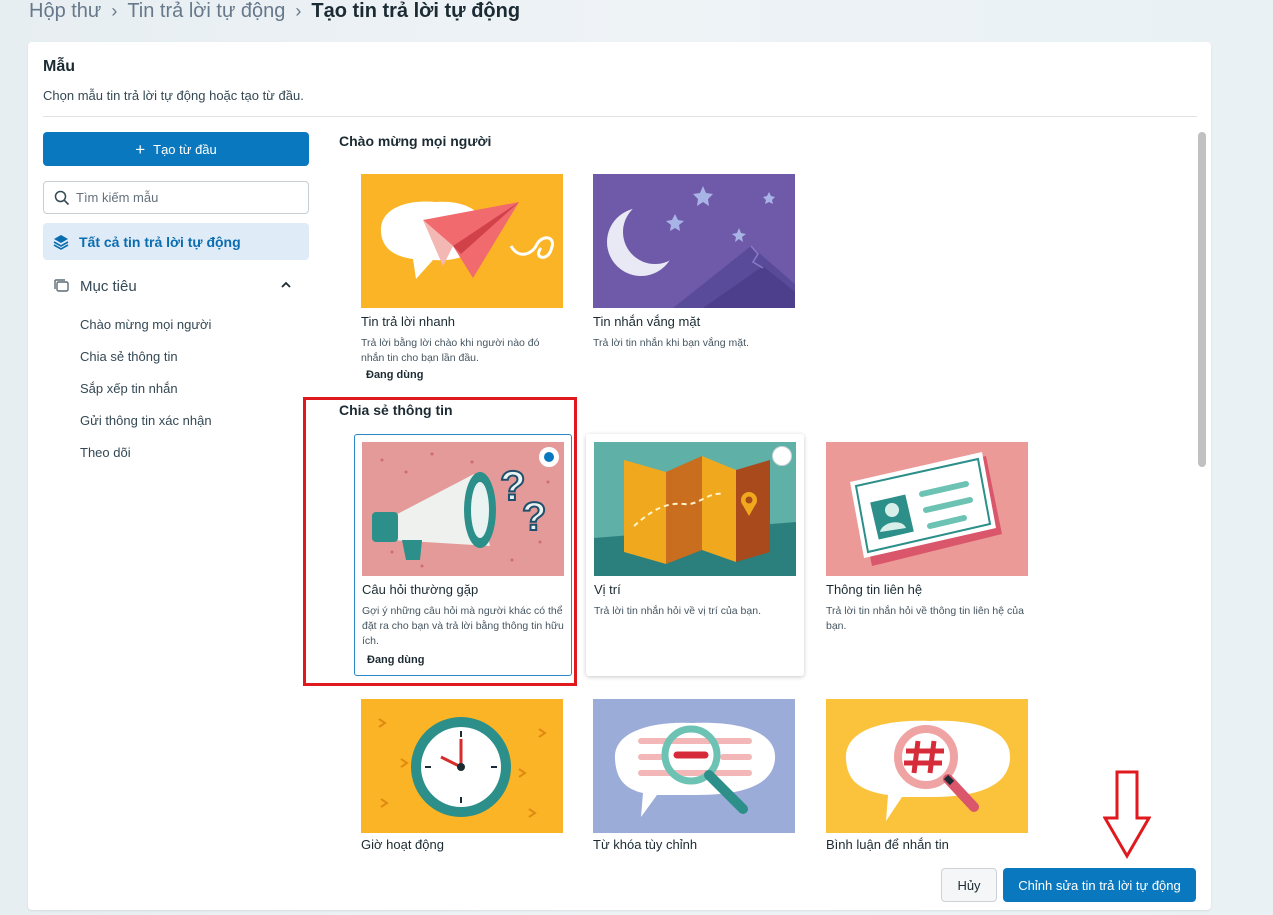 Image resolution: width=1273 pixels, height=915 pixels. Describe the element at coordinates (1127, 814) in the screenshot. I see `arrow-down-icon` at that location.